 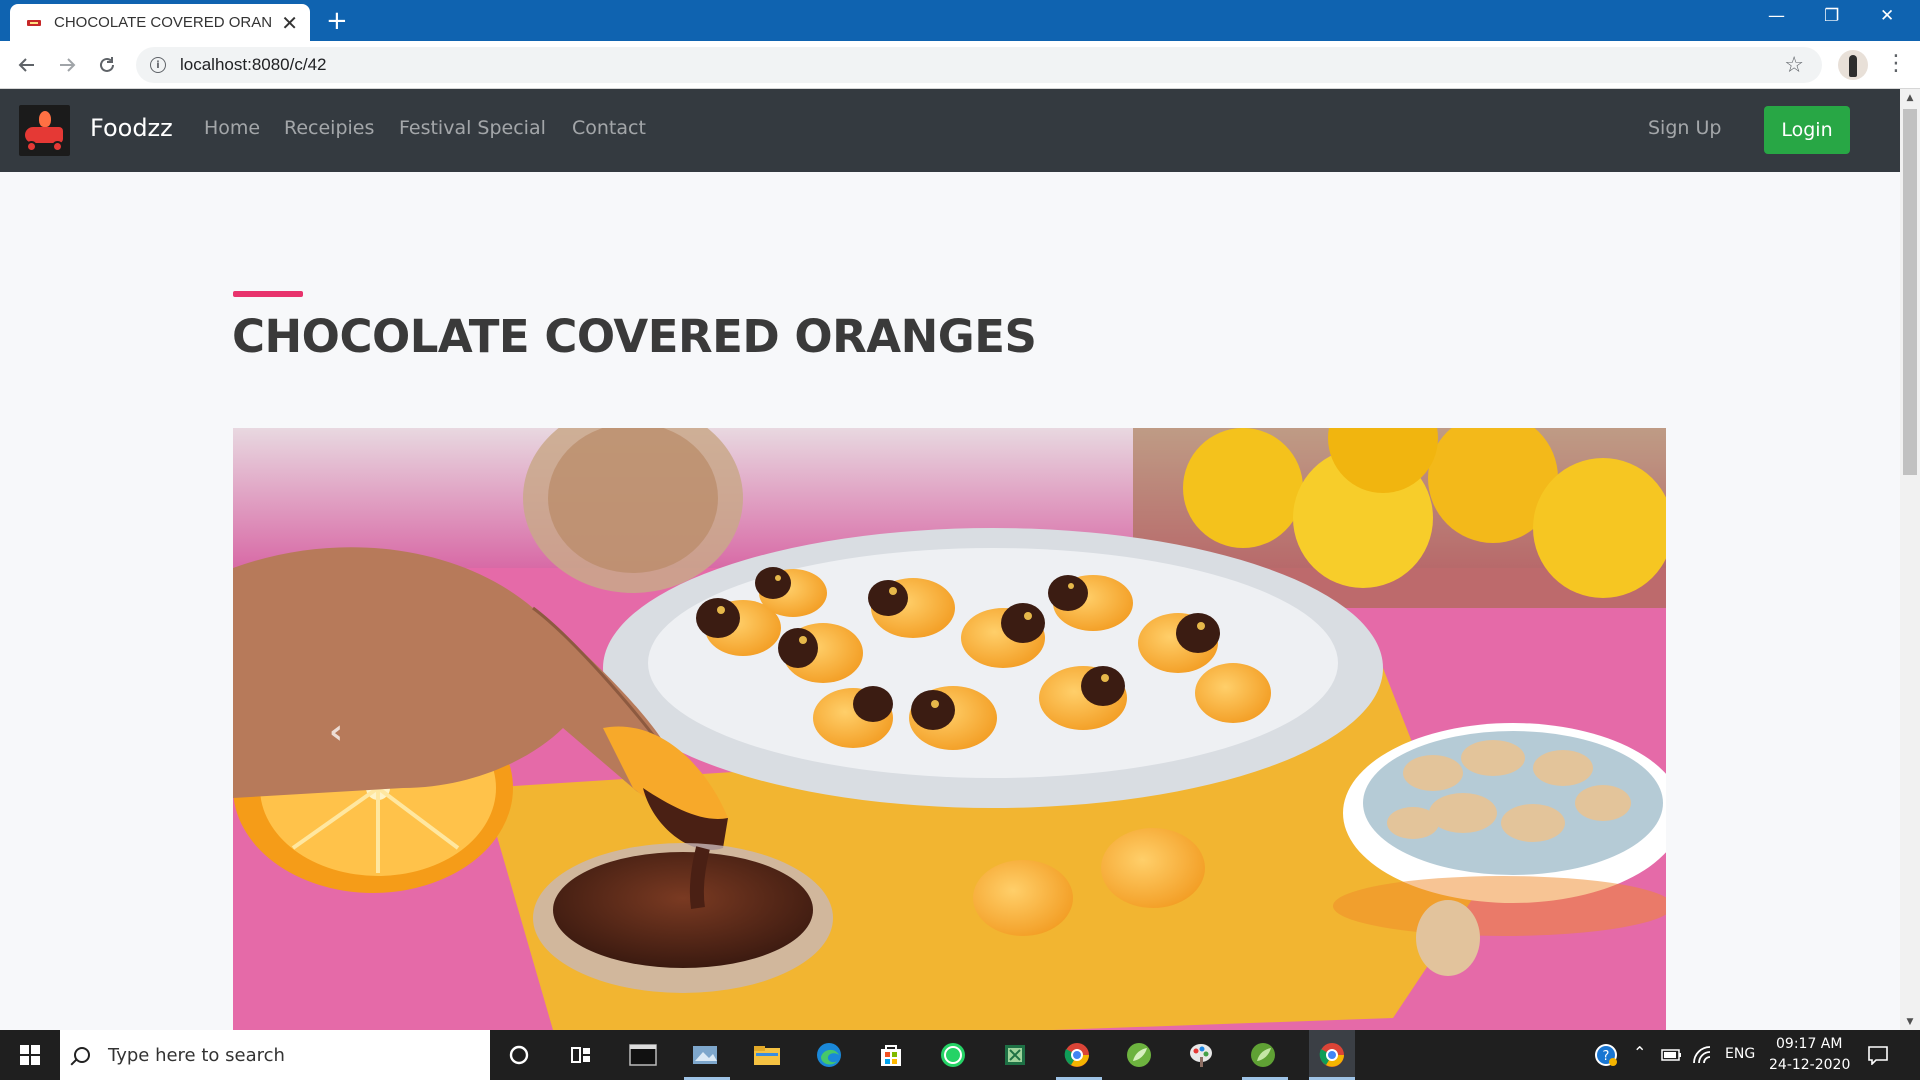 What do you see at coordinates (1831, 16) in the screenshot?
I see `restore-button: ❐` at bounding box center [1831, 16].